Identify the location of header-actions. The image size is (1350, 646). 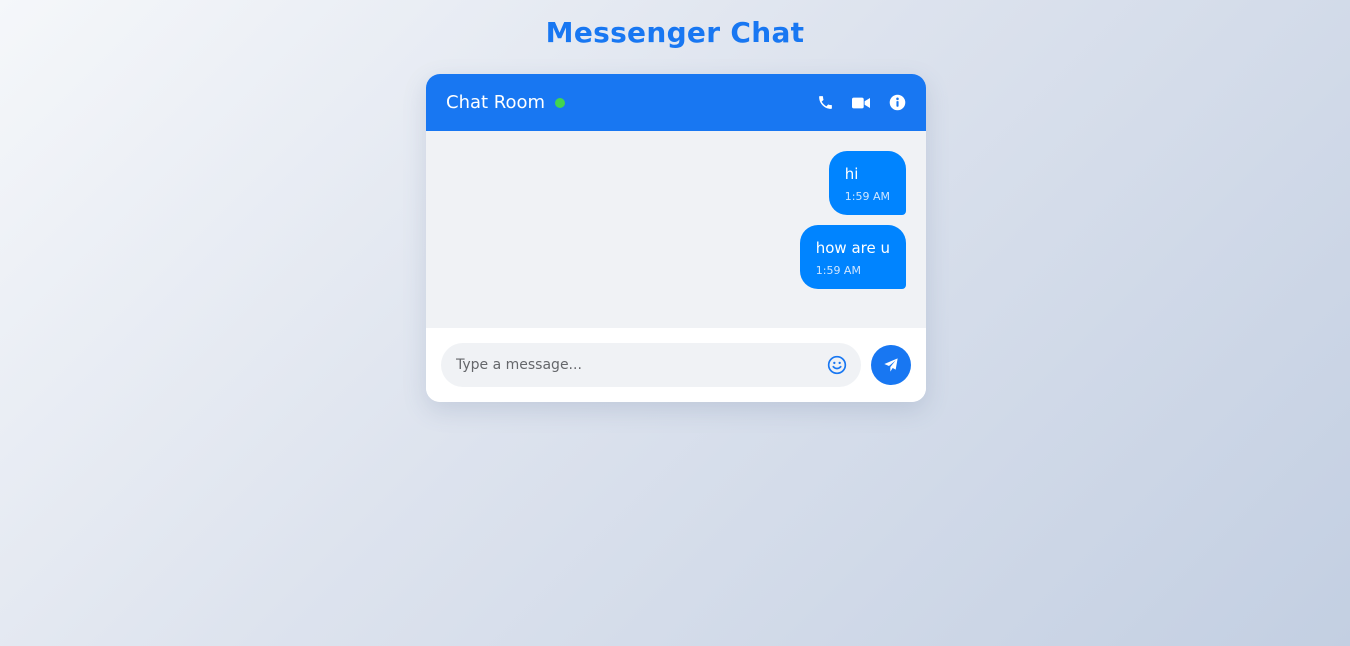
(852, 103).